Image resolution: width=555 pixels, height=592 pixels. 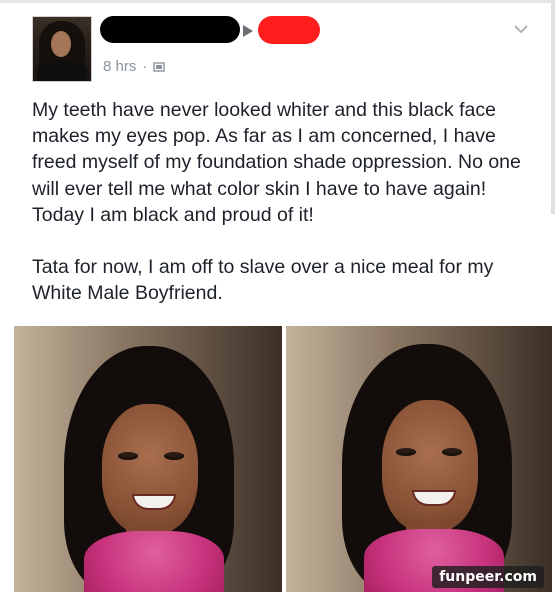 What do you see at coordinates (488, 577) in the screenshot?
I see `watermark: funpeer.com` at bounding box center [488, 577].